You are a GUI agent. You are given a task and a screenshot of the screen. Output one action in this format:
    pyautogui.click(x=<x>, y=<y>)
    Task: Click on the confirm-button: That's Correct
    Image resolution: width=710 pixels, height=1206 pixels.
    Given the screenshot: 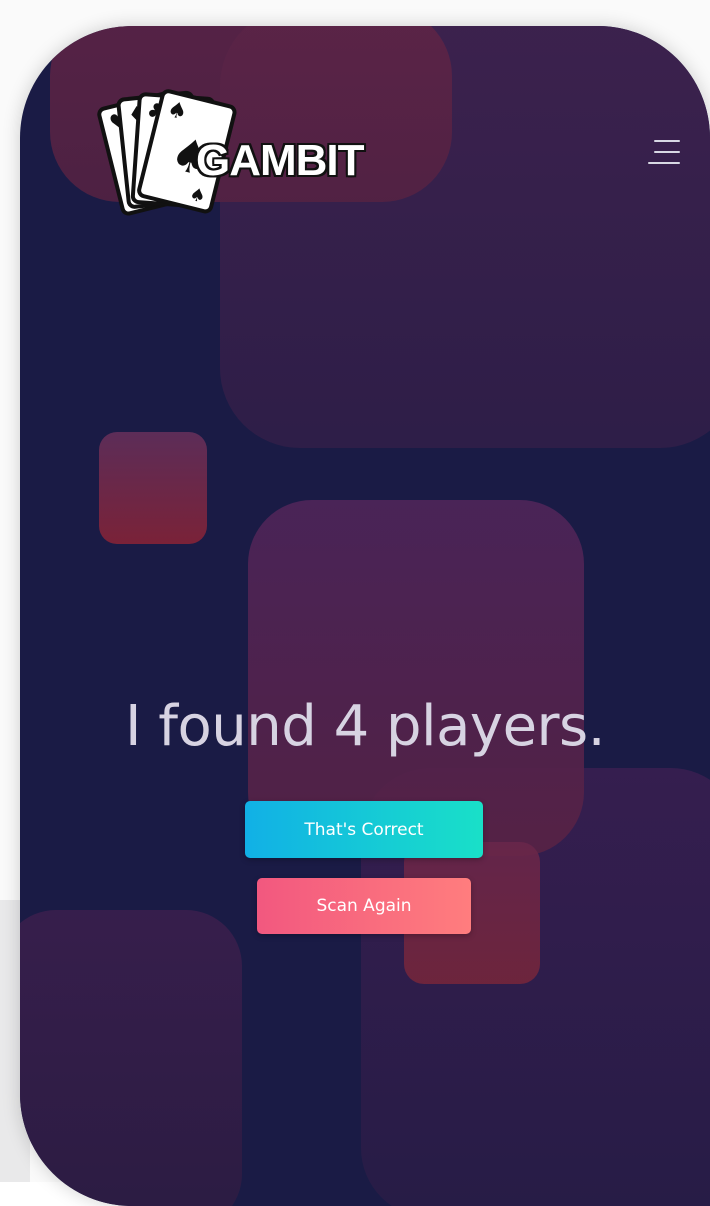 What is the action you would take?
    pyautogui.click(x=364, y=829)
    